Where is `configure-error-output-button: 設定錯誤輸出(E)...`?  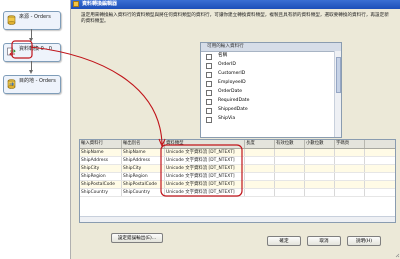 configure-error-output-button: 設定錯誤輸出(E)... is located at coordinates (137, 238).